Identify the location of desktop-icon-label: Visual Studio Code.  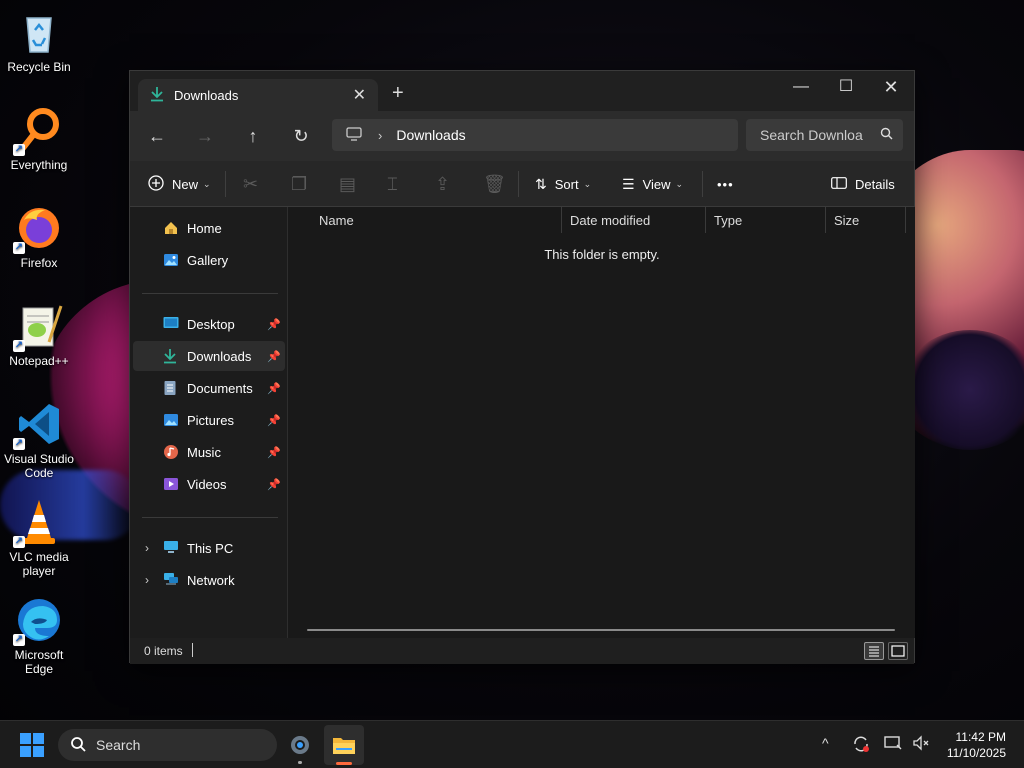
(39, 466).